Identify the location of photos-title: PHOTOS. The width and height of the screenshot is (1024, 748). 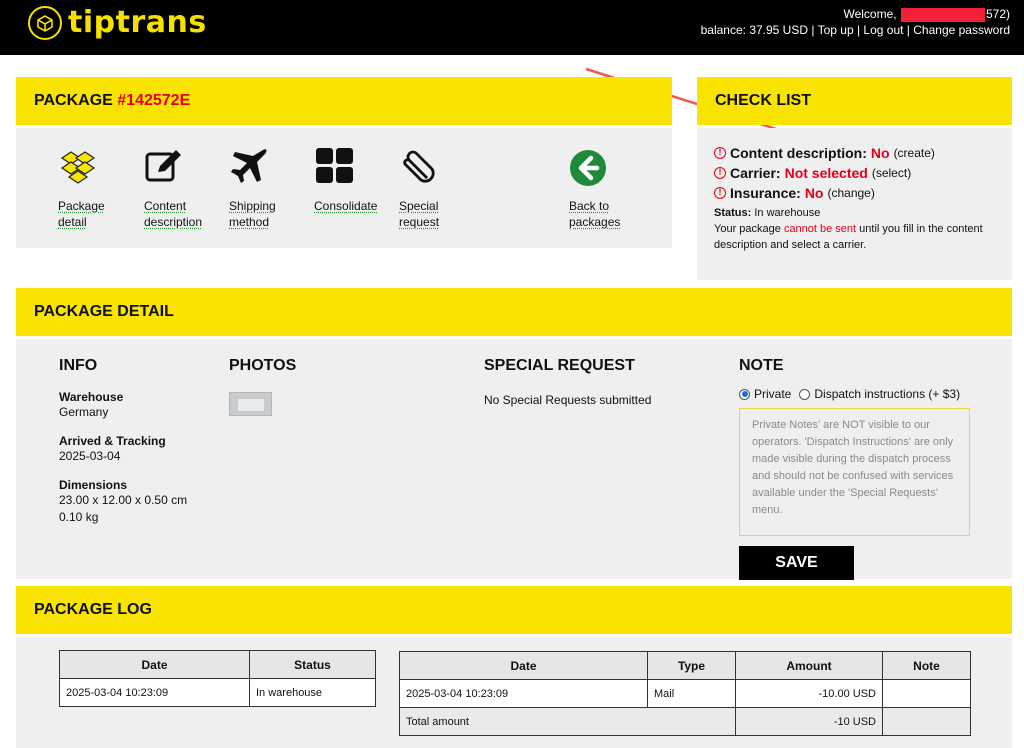
(263, 365).